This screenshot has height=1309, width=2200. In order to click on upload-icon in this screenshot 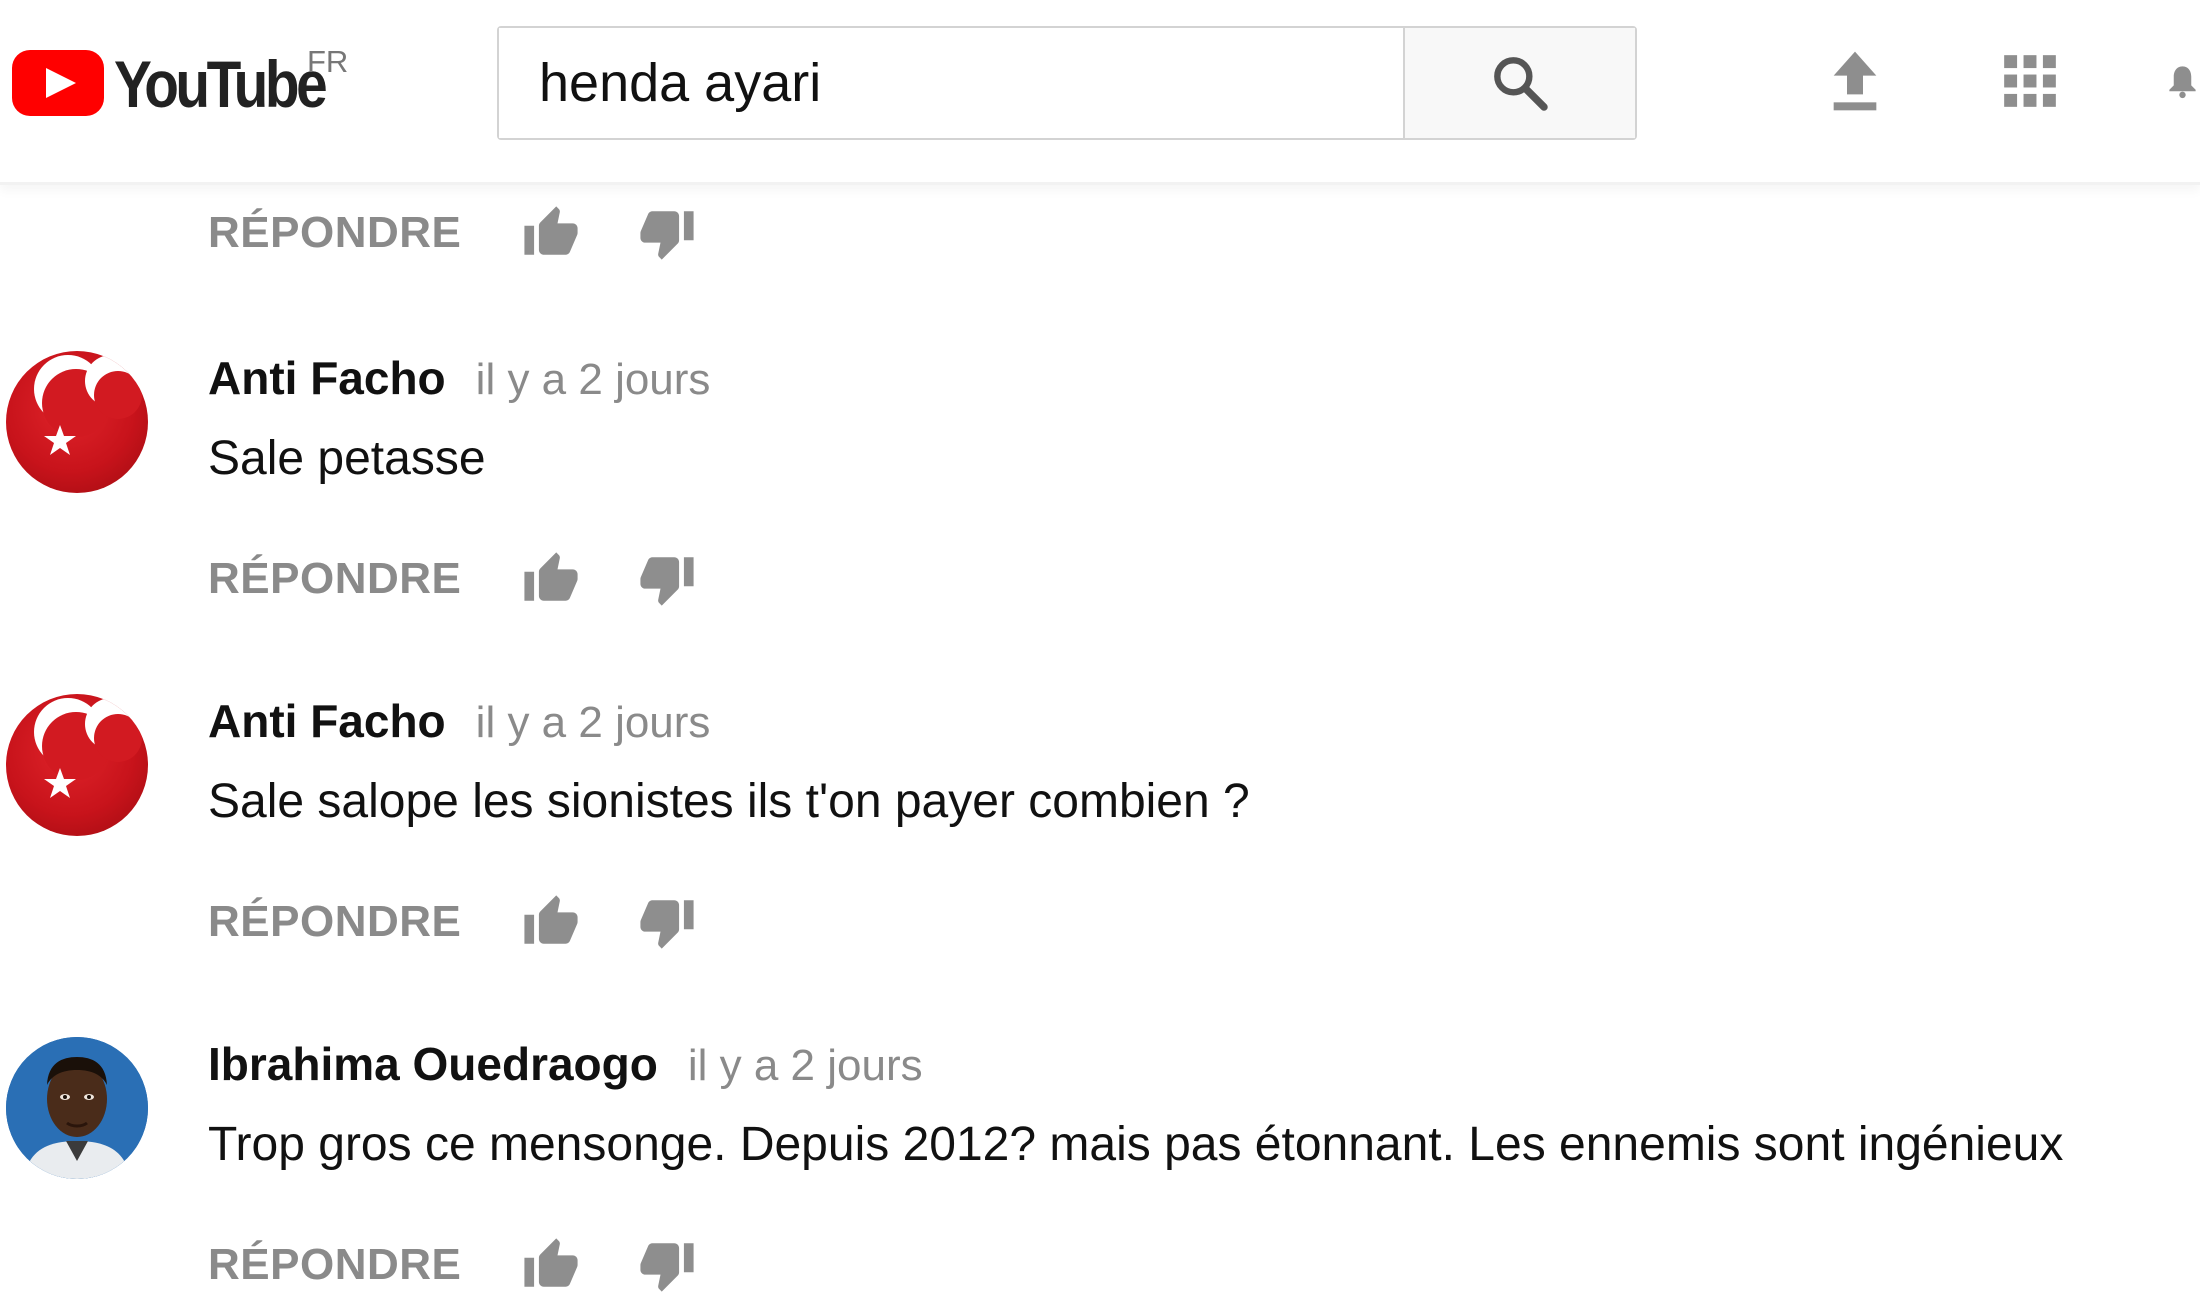, I will do `click(1855, 81)`.